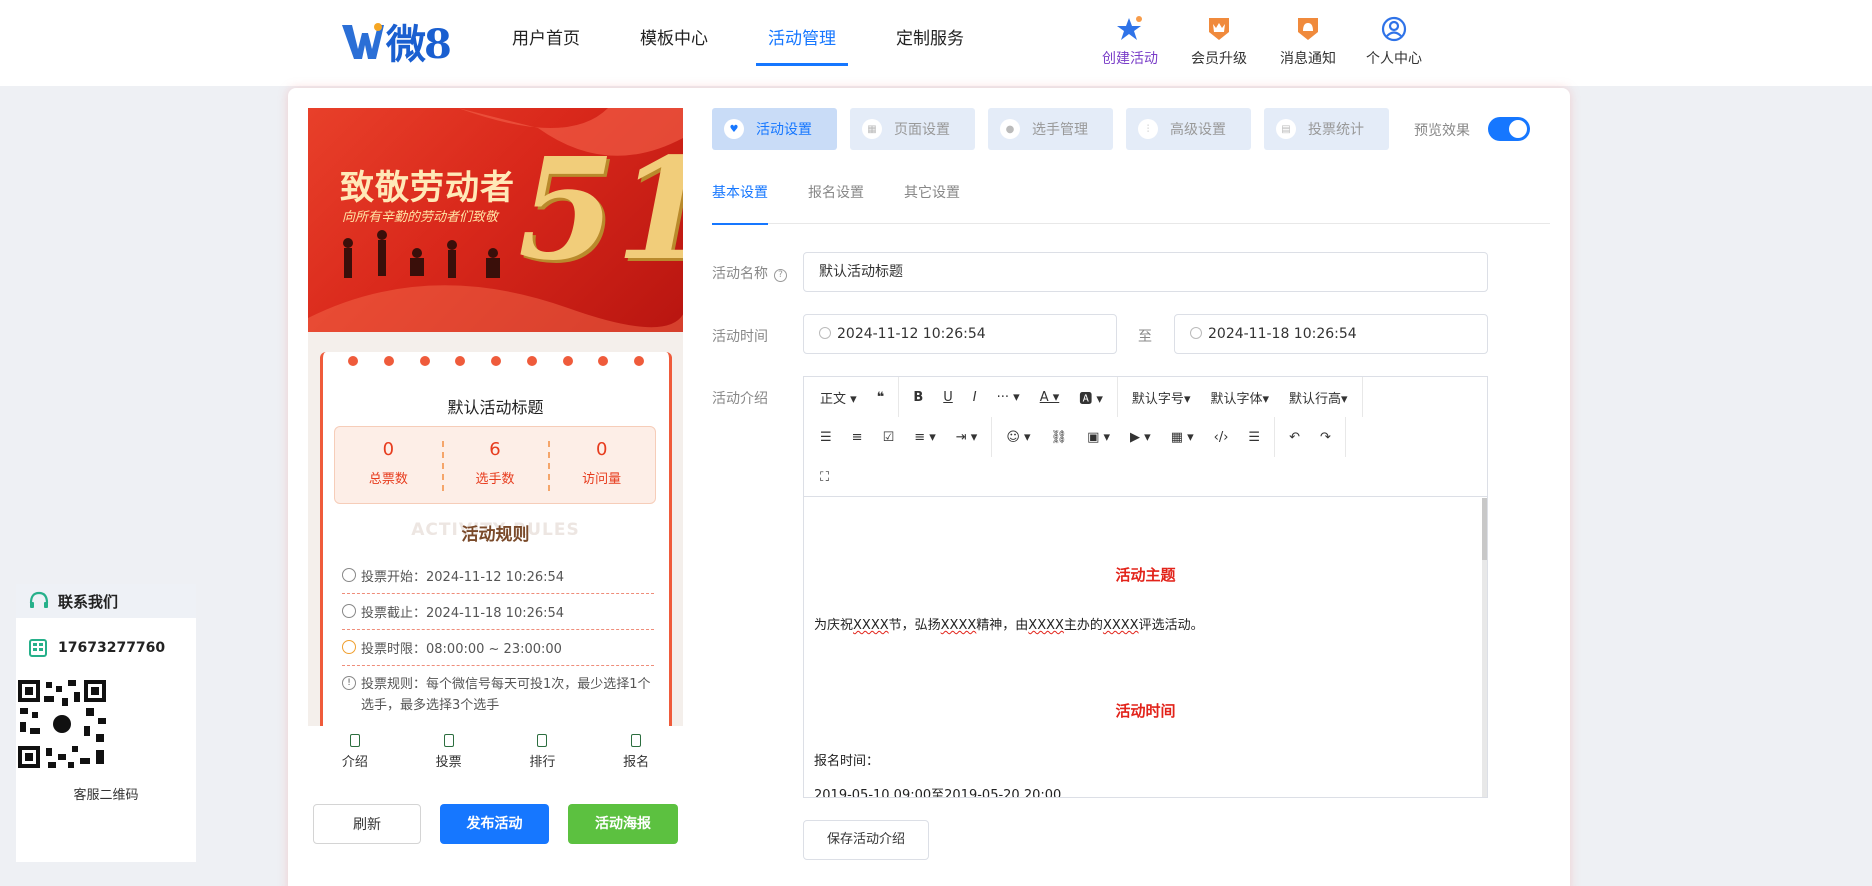  Describe the element at coordinates (932, 201) in the screenshot. I see `subtab-other: 其它设置` at that location.